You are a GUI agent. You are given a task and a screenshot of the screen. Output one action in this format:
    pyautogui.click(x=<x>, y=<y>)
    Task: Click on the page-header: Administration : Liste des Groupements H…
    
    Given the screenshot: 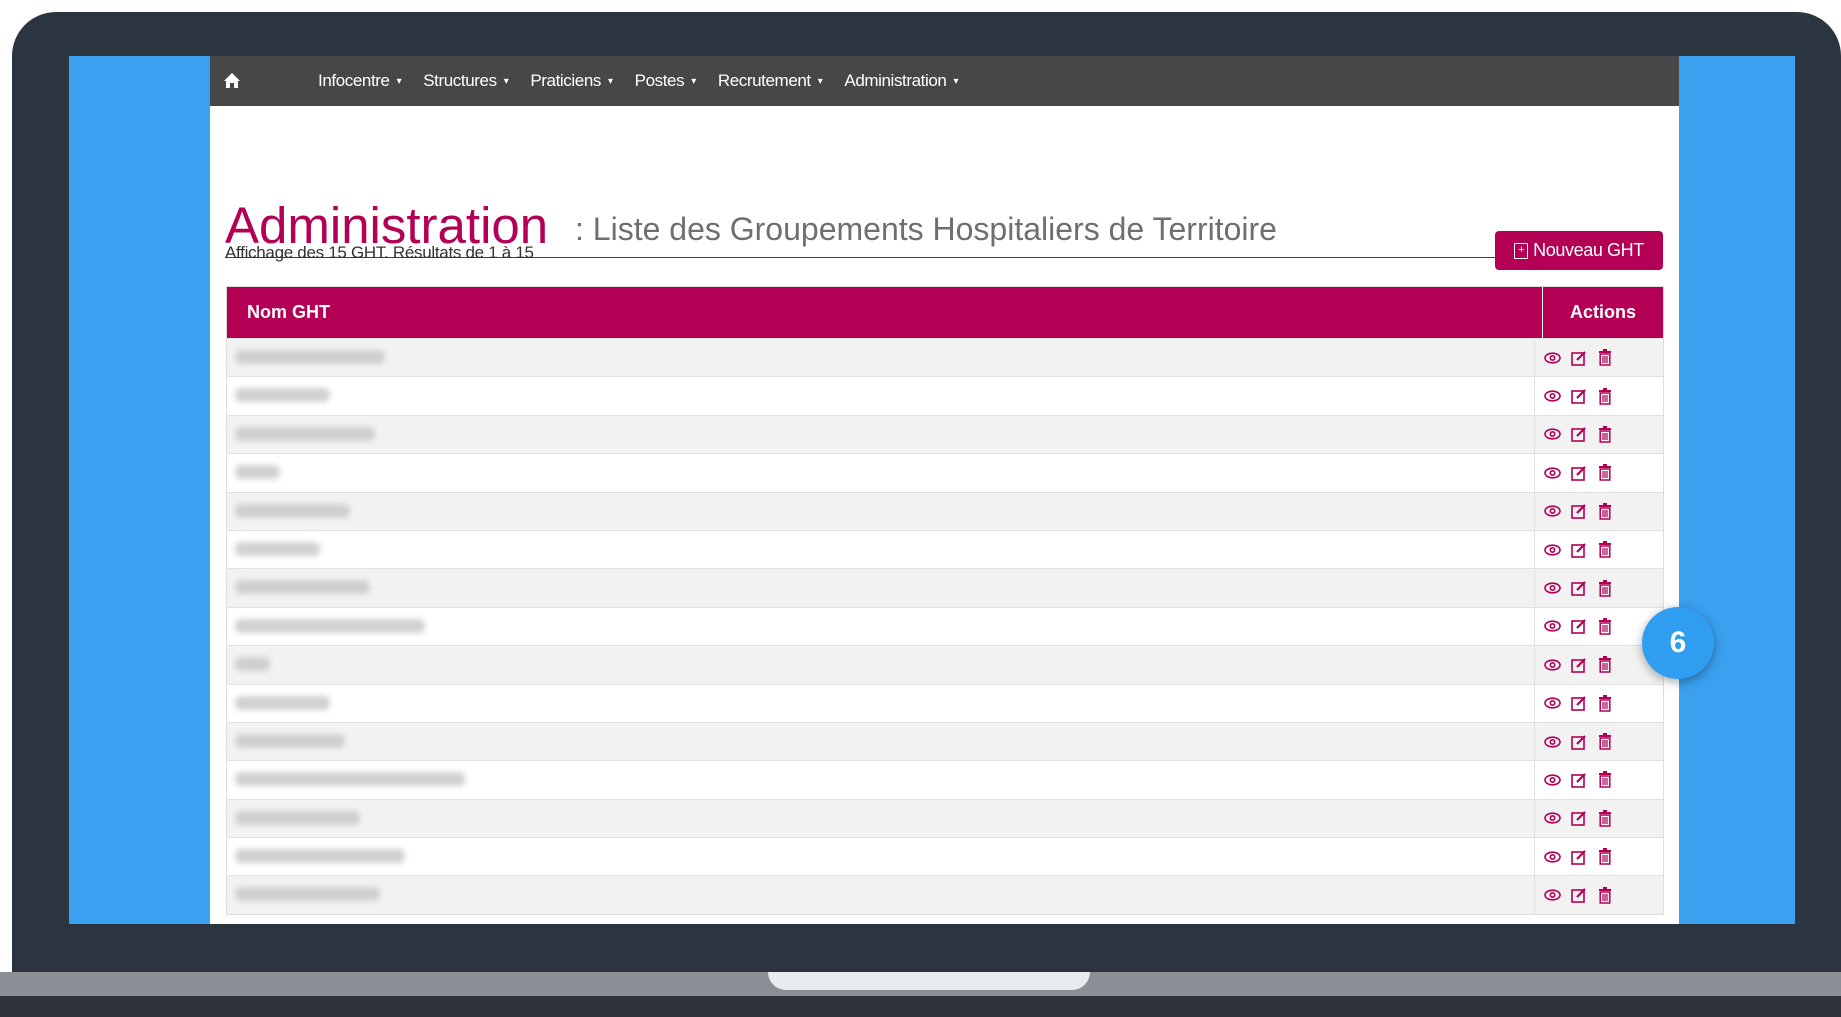 What is the action you would take?
    pyautogui.click(x=944, y=200)
    